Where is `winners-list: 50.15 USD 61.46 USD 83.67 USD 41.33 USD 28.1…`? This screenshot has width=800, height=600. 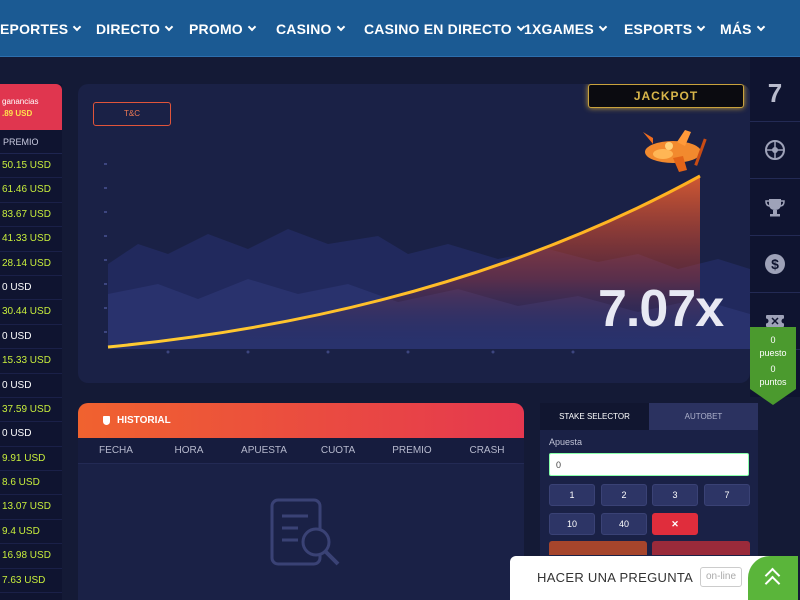
winners-list: 50.15 USD 61.46 USD 83.67 USD 41.33 USD 28.1… is located at coordinates (31, 374).